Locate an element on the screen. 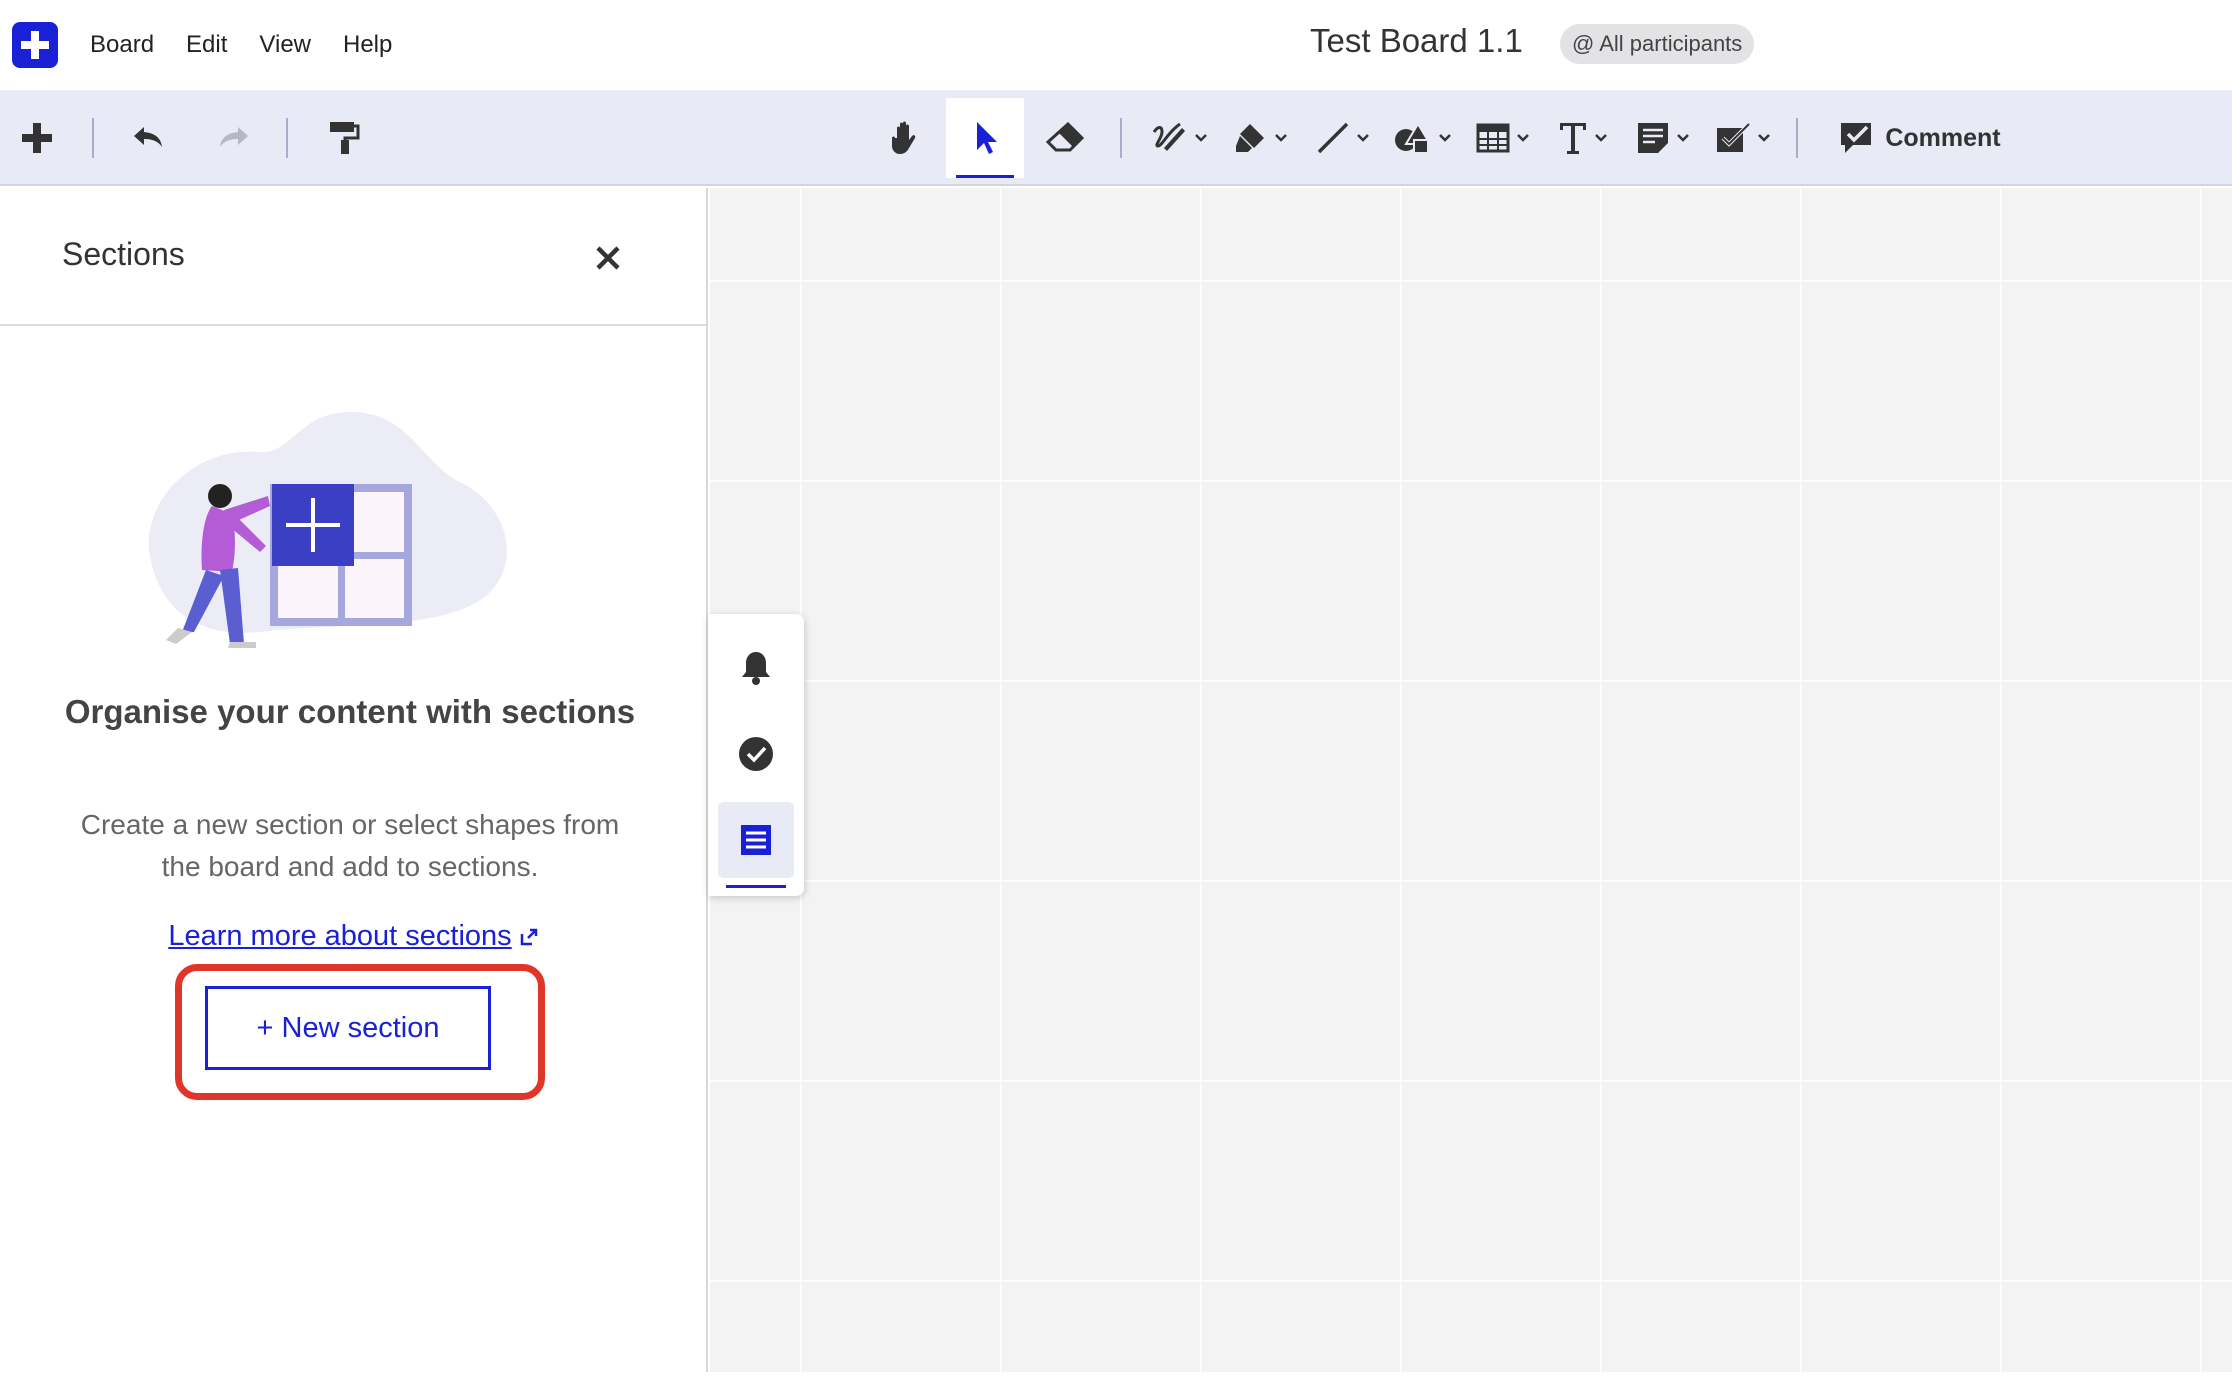 This screenshot has width=2232, height=1377. cursor-arrow-icon is located at coordinates (987, 138).